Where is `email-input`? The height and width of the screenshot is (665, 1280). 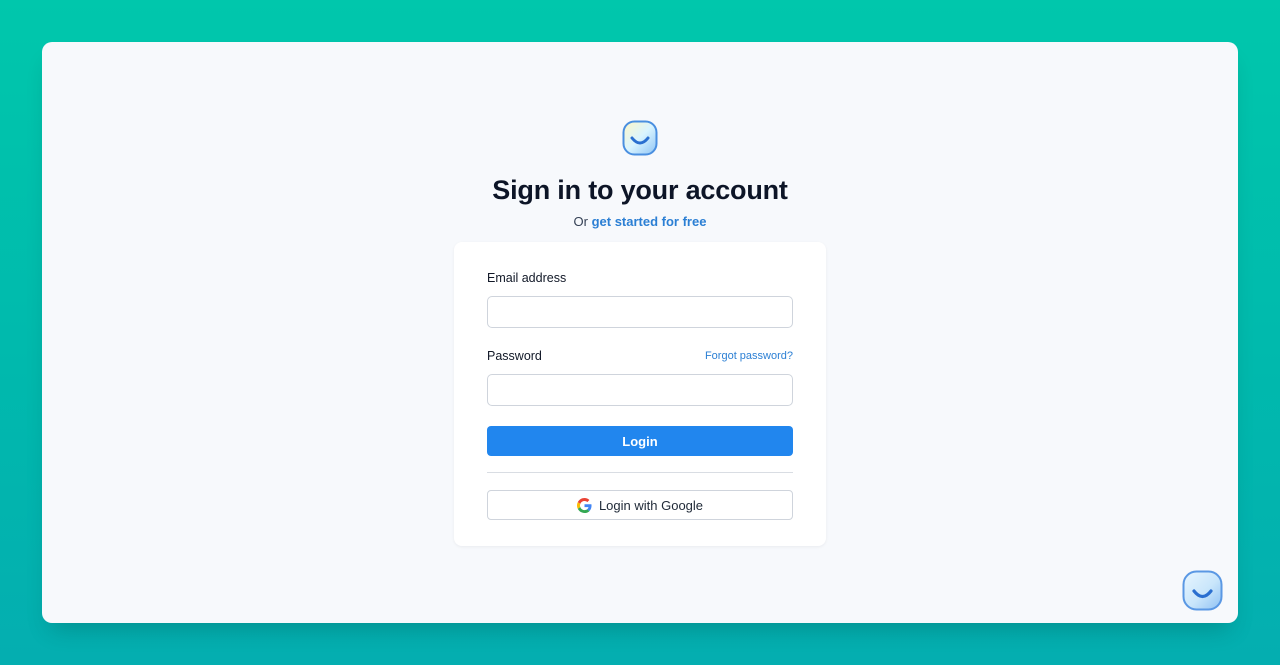 email-input is located at coordinates (640, 312).